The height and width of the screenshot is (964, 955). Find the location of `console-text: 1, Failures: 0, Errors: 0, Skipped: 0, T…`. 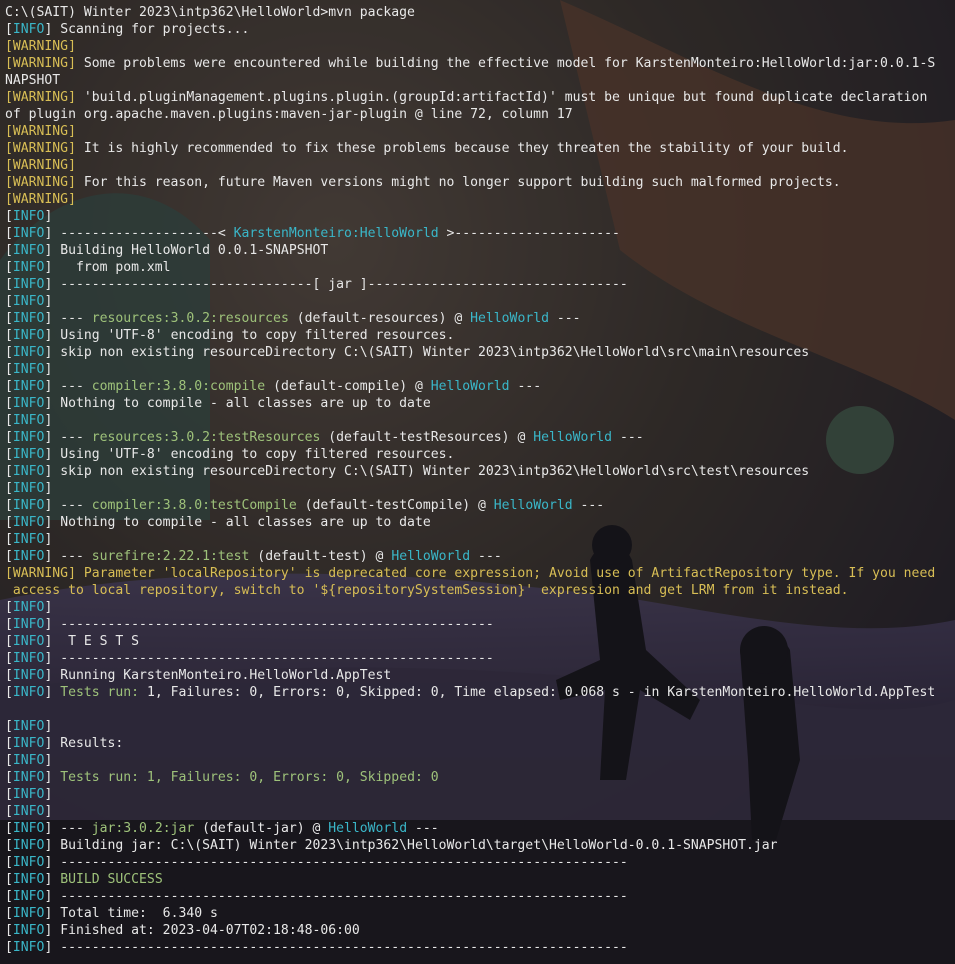

console-text: 1, Failures: 0, Errors: 0, Skipped: 0, T… is located at coordinates (541, 692).